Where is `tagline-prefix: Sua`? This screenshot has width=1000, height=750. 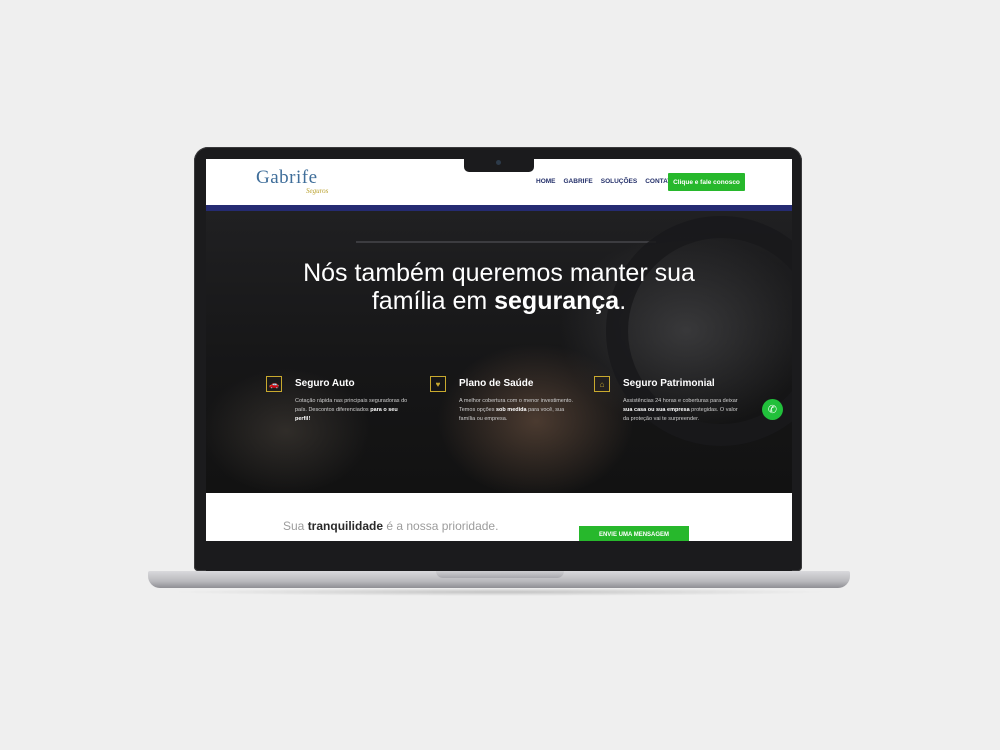 tagline-prefix: Sua is located at coordinates (295, 526).